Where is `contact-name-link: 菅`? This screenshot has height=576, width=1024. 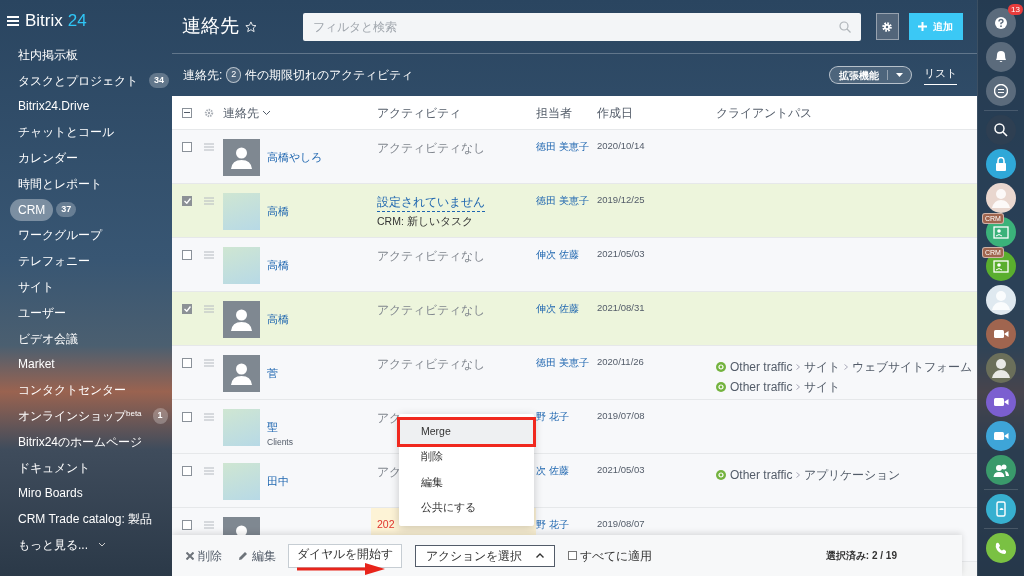 contact-name-link: 菅 is located at coordinates (322, 373).